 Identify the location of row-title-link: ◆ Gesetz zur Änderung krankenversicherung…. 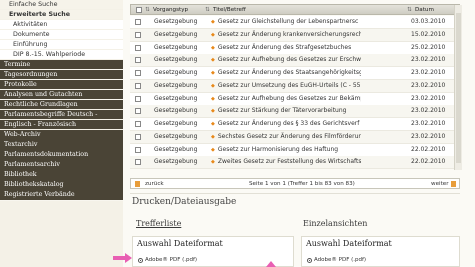
(286, 35).